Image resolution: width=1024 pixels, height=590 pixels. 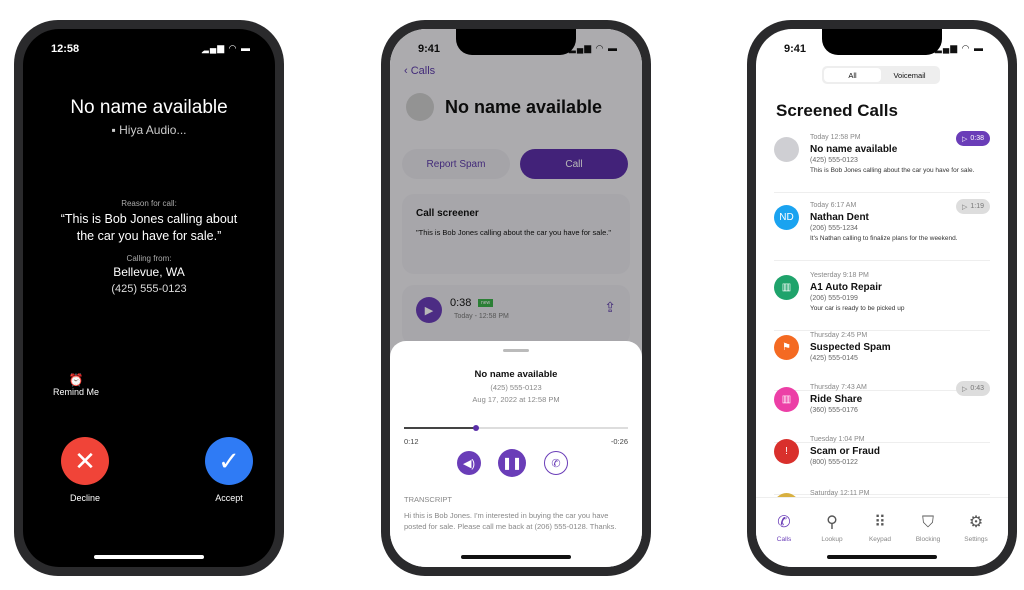 I want to click on caller-number: (360) 555-0176, so click(x=834, y=410).